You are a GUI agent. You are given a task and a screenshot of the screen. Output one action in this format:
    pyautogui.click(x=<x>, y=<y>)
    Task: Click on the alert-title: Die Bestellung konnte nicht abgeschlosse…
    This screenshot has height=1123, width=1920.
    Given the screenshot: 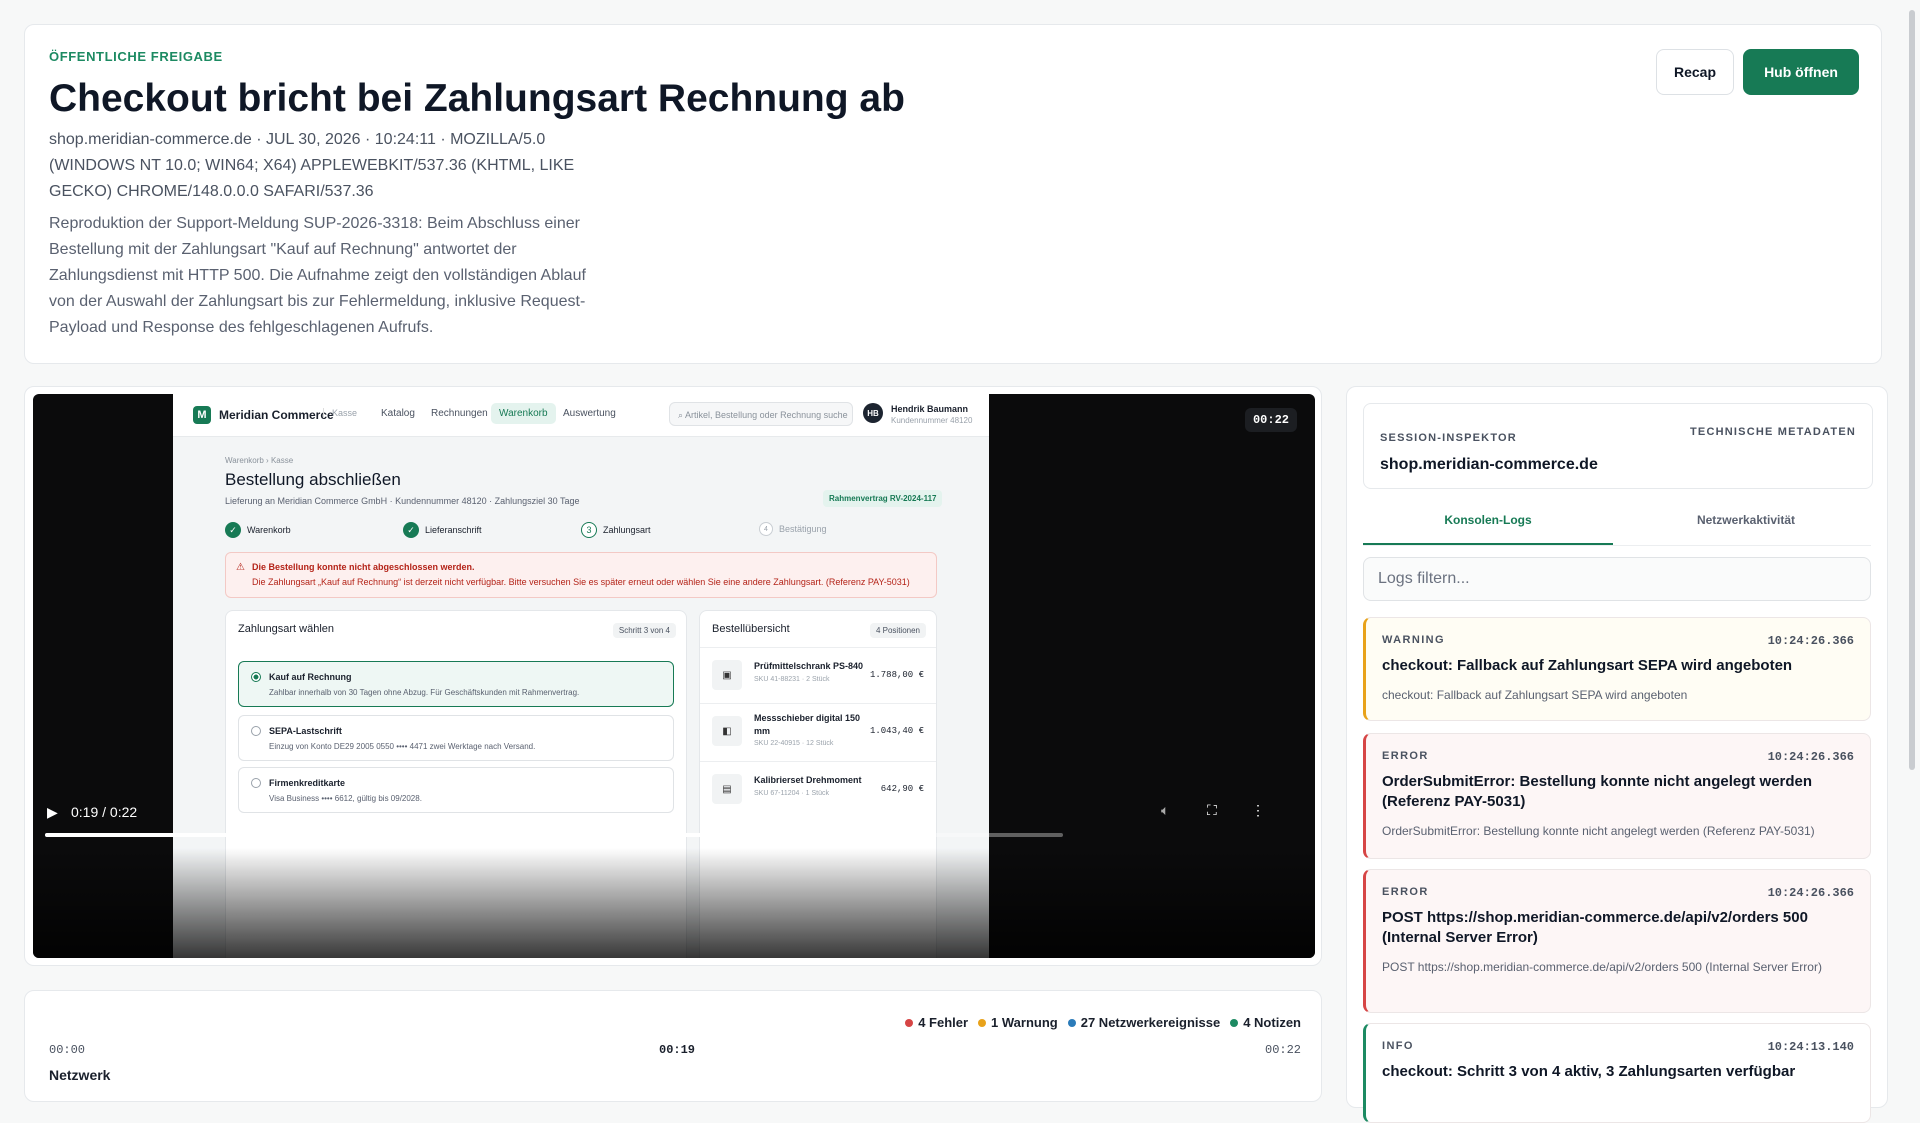 What is the action you would take?
    pyautogui.click(x=363, y=567)
    